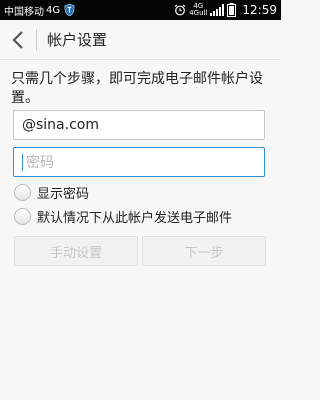 This screenshot has height=400, width=320. Describe the element at coordinates (36, 39) in the screenshot. I see `divider` at that location.